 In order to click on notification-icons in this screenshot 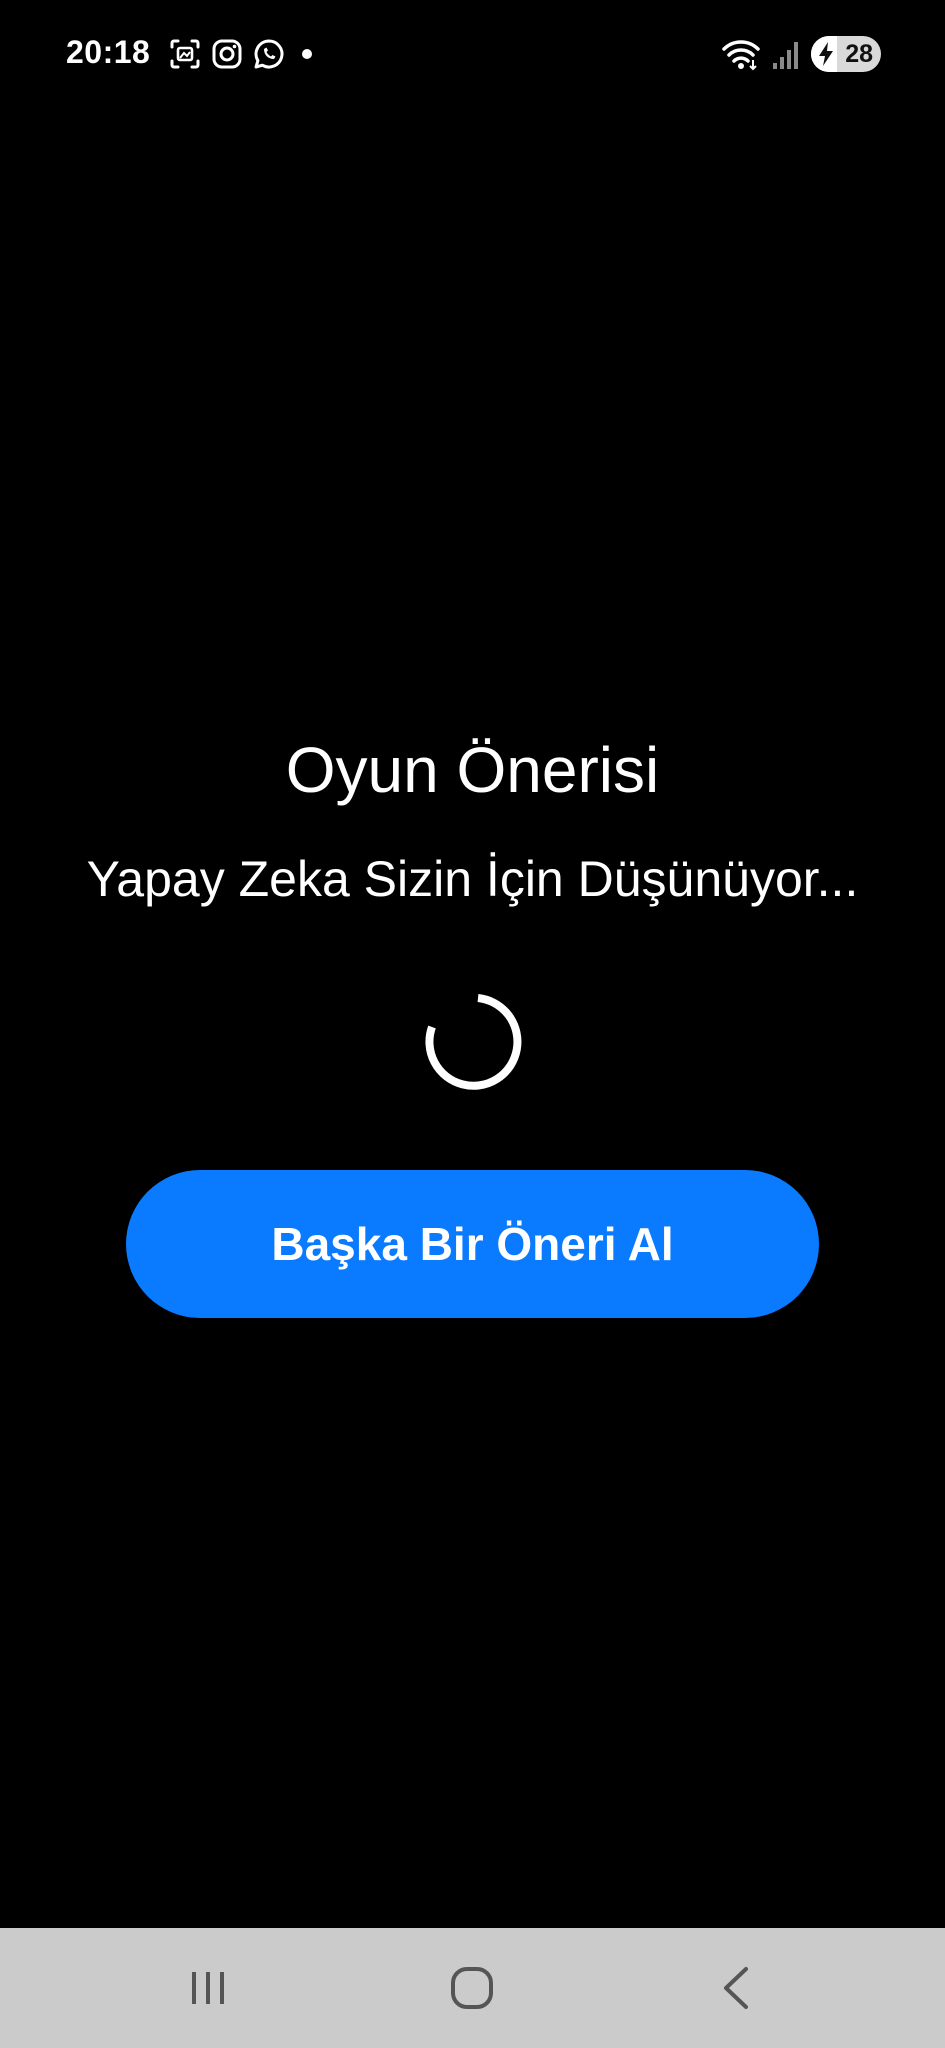, I will do `click(244, 54)`.